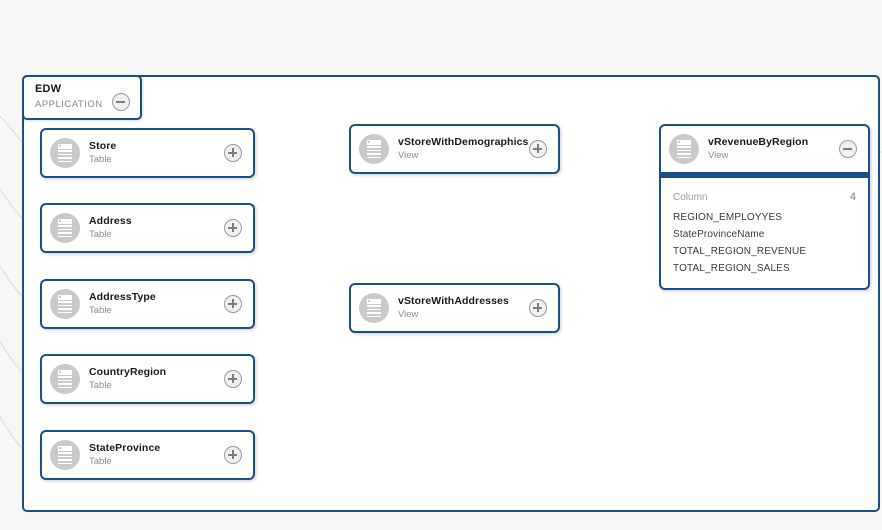  I want to click on node-state-province: StateProvince Table, so click(147, 455).